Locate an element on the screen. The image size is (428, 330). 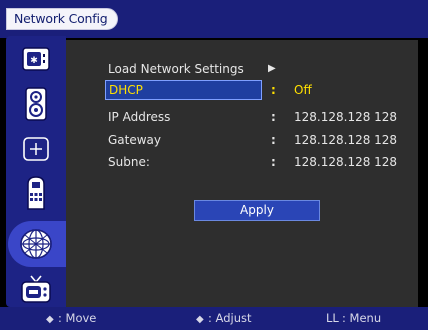
adjust-icon: ◆ is located at coordinates (200, 319).